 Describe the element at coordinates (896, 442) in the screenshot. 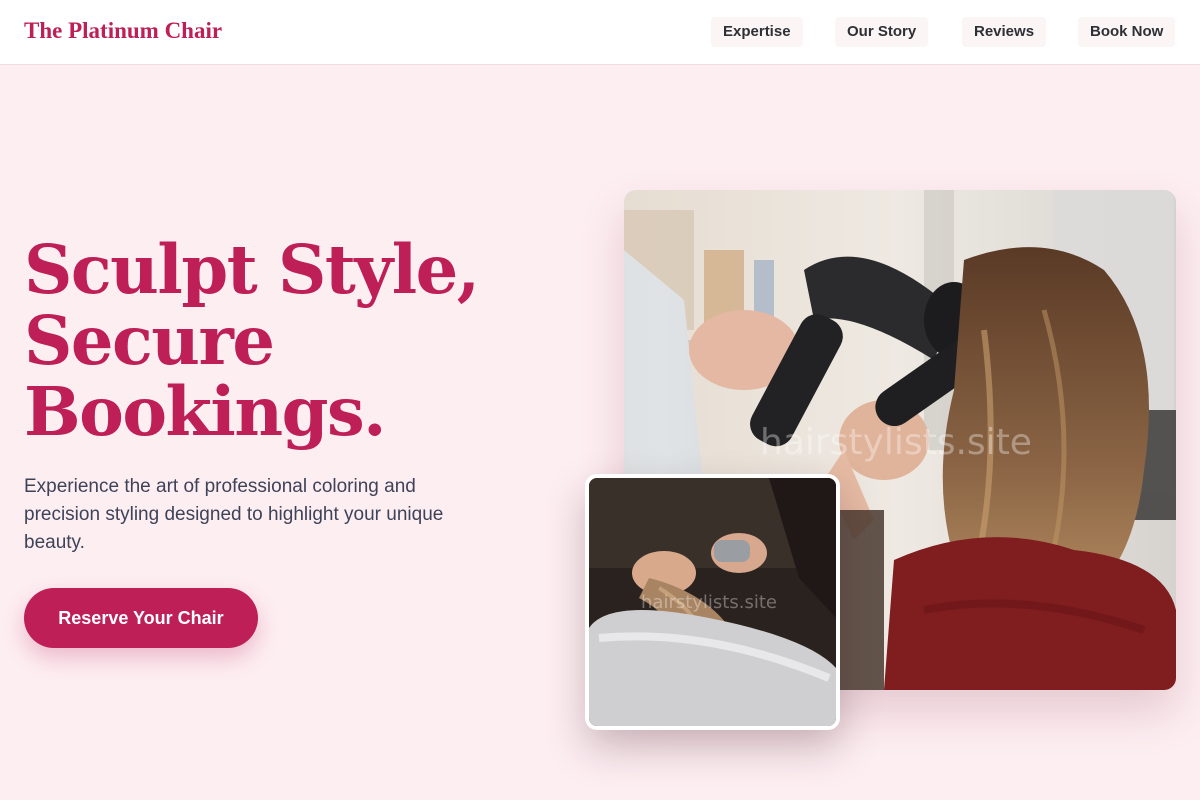

I see `photo-watermark: hairstylists.site` at that location.